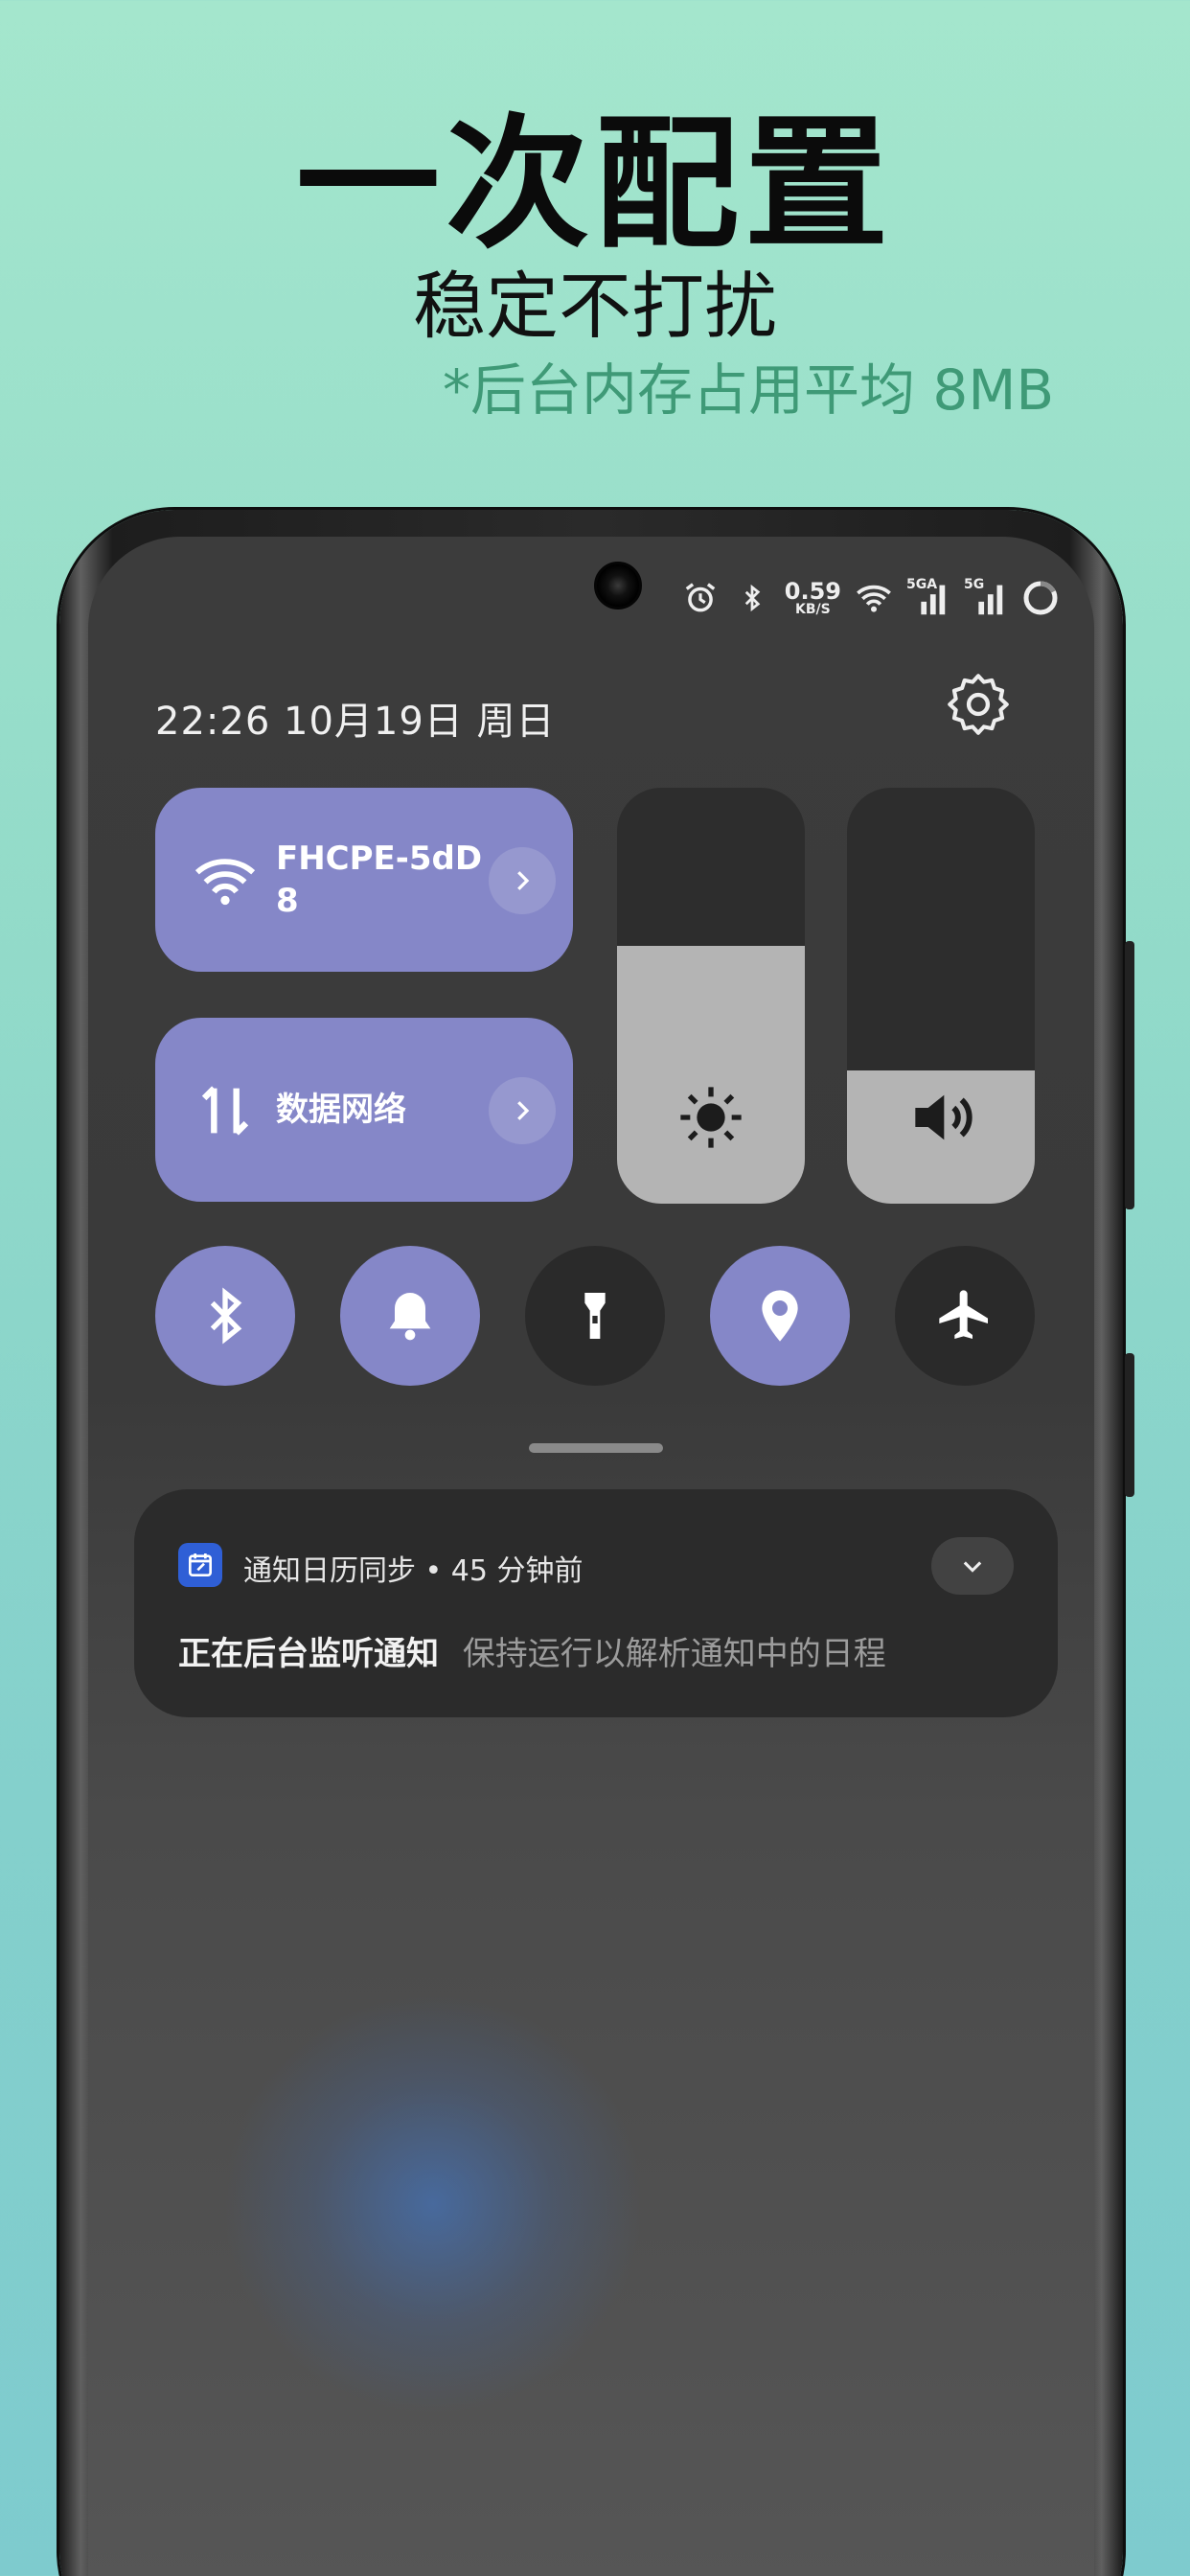 The image size is (1190, 2576). Describe the element at coordinates (226, 1110) in the screenshot. I see `mobile-data-icon` at that location.